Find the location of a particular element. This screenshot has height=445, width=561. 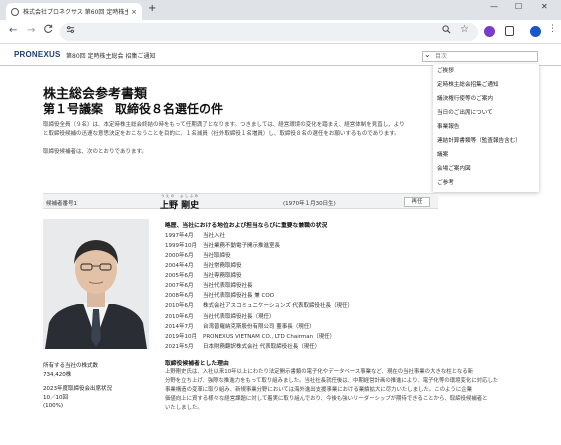

career-date: 2008年6月 is located at coordinates (179, 296).